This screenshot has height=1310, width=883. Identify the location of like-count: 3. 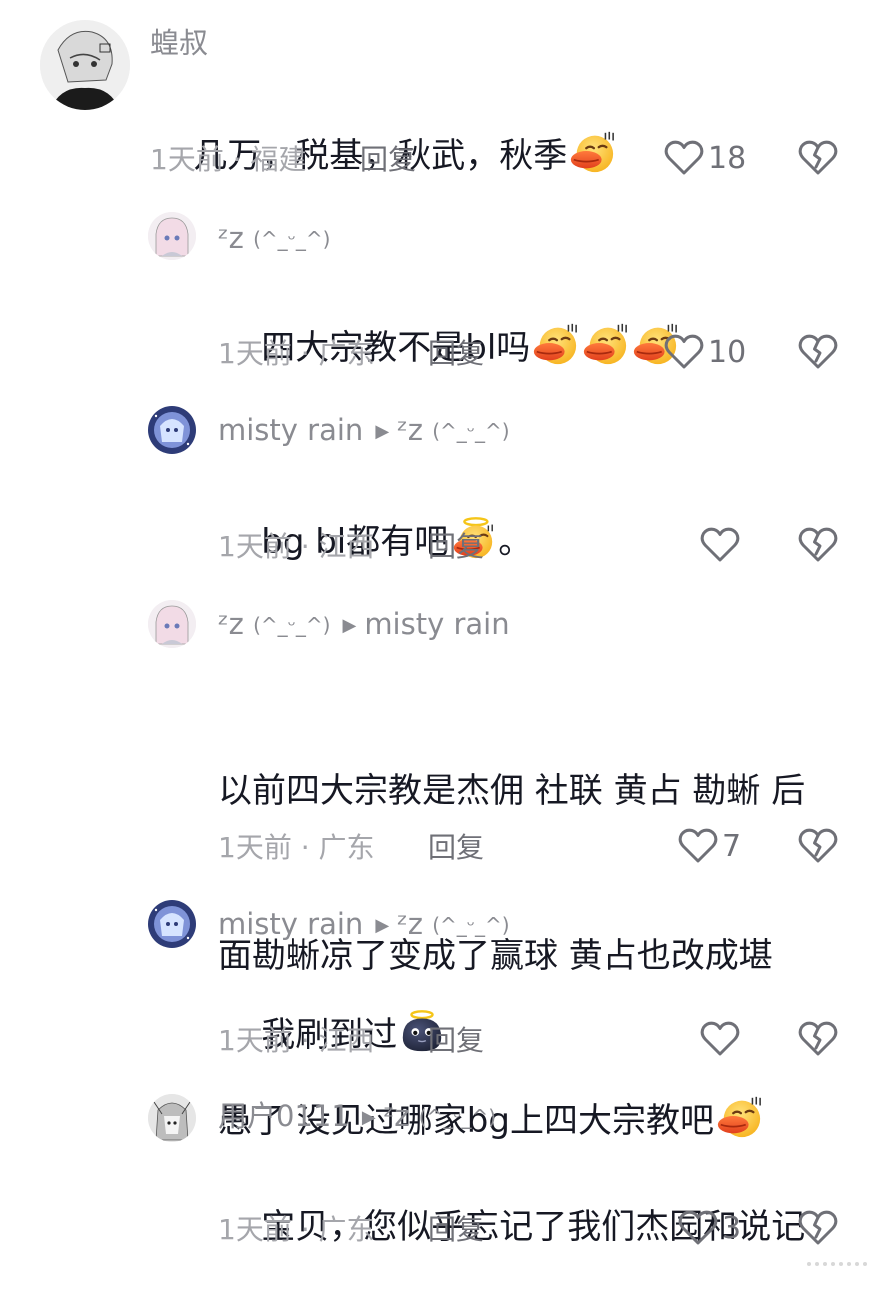
(732, 1228).